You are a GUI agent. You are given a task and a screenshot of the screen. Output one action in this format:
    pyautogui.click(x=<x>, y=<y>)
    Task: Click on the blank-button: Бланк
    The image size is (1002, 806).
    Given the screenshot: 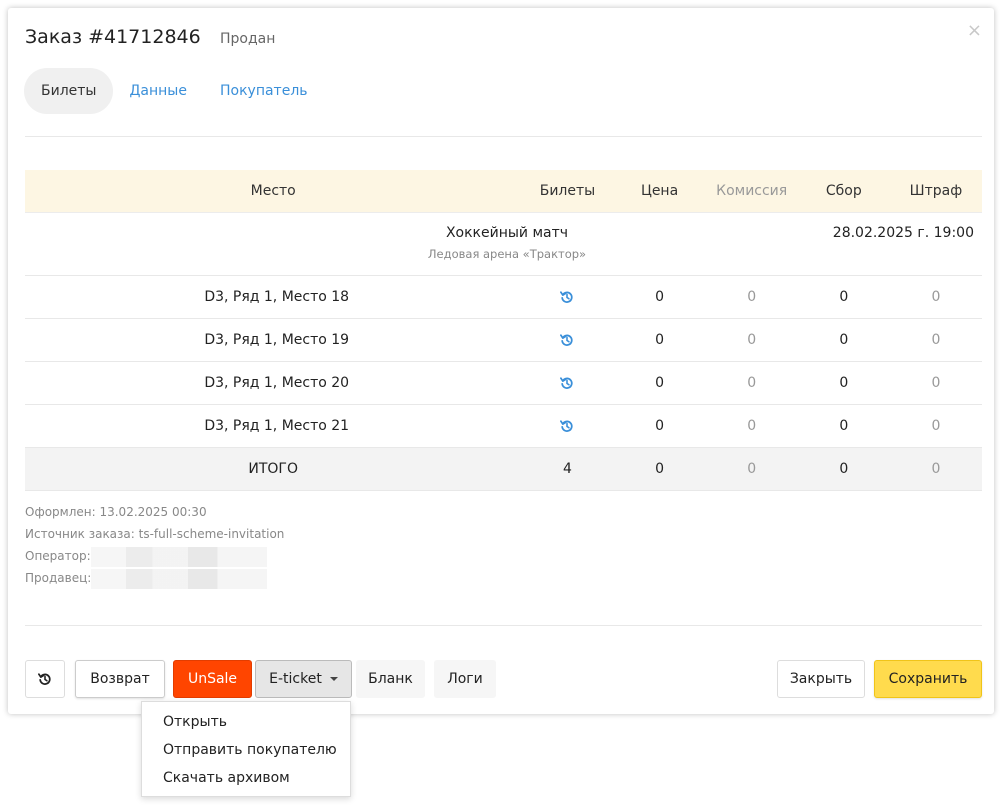 What is the action you would take?
    pyautogui.click(x=390, y=679)
    